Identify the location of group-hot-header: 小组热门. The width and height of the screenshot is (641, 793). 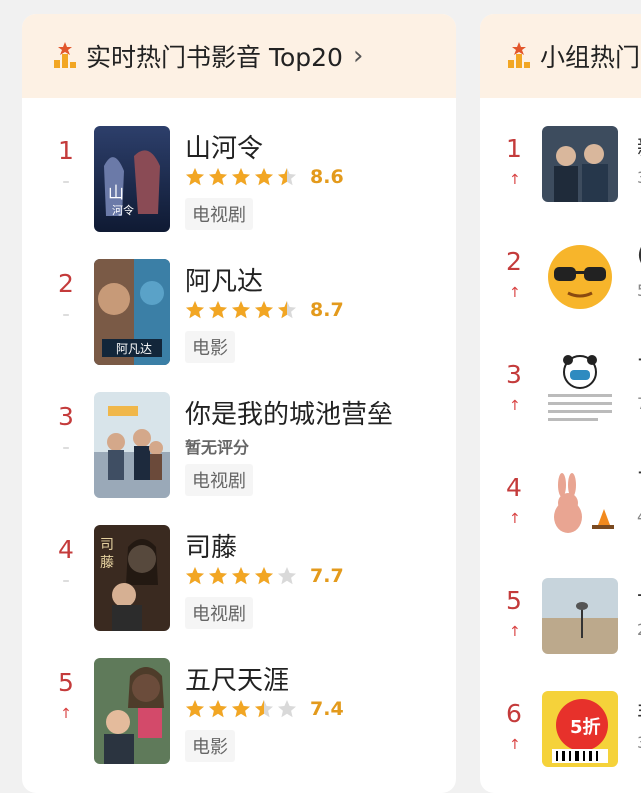
(560, 56).